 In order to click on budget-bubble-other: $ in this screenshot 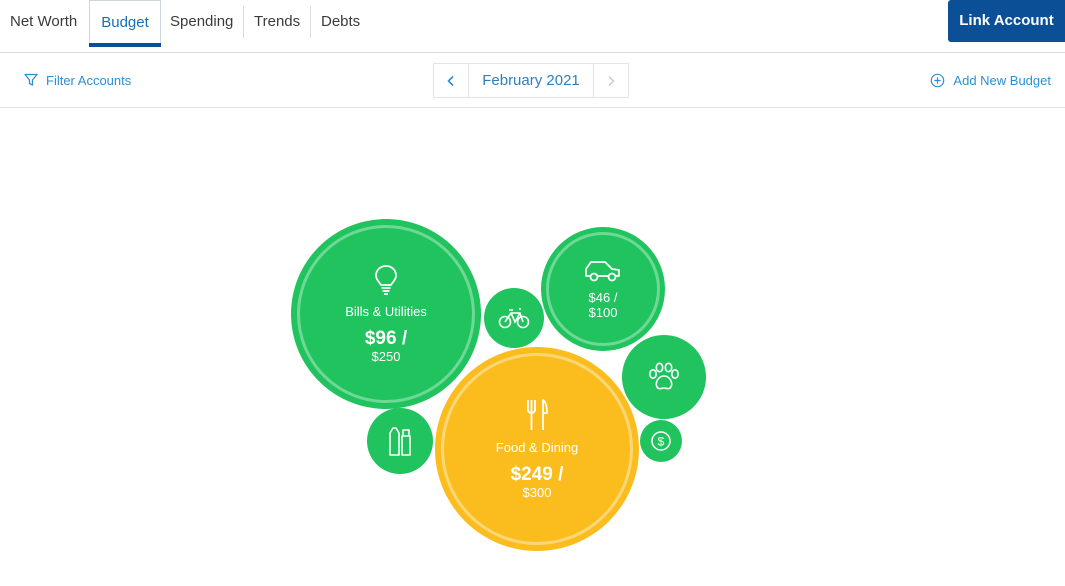, I will do `click(661, 441)`.